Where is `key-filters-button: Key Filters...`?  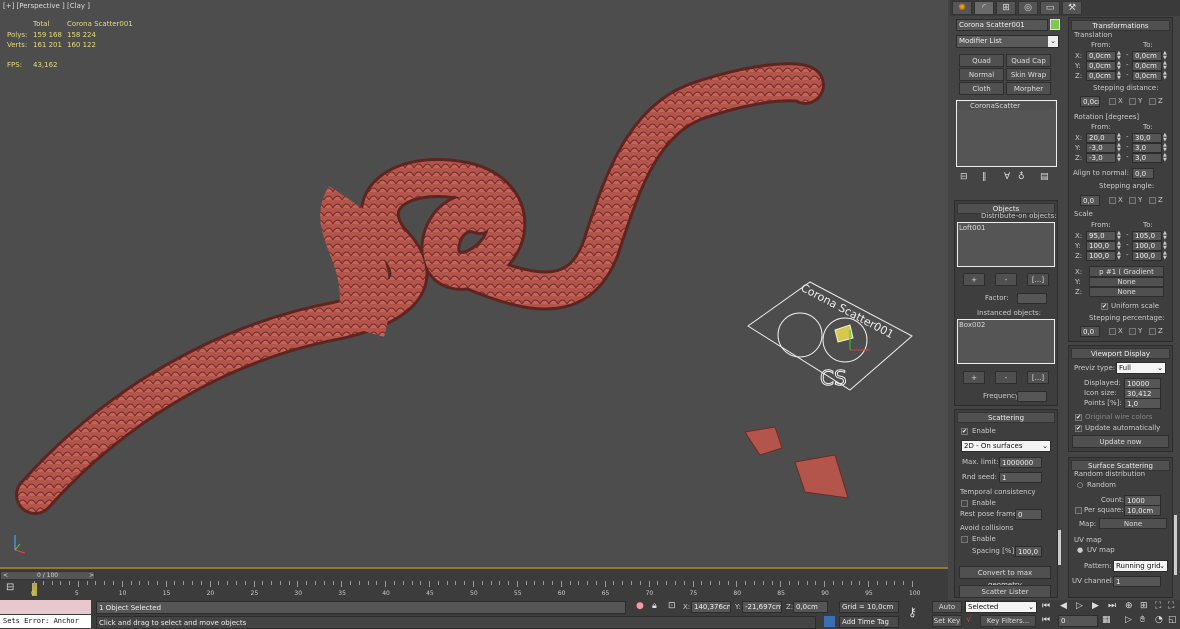 key-filters-button: Key Filters... is located at coordinates (1008, 621).